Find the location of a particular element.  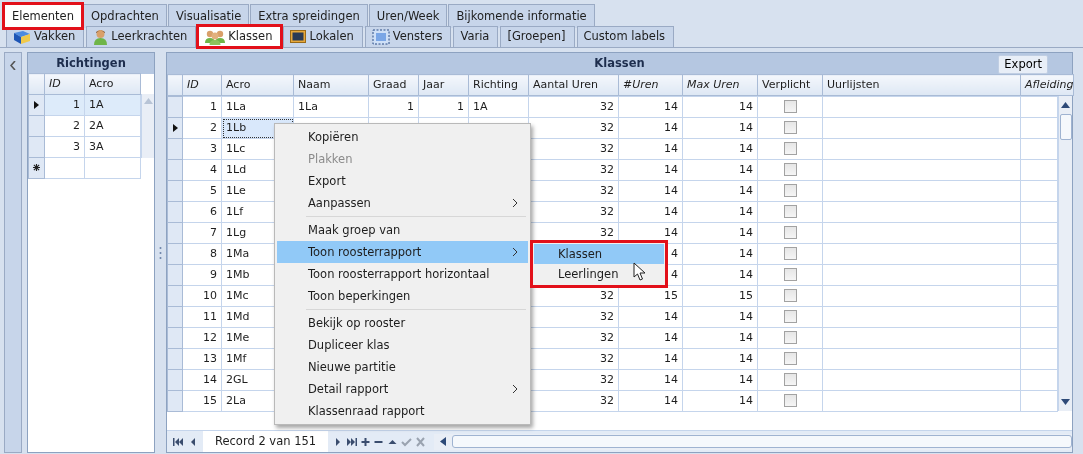

tab: Uren/Week is located at coordinates (408, 16).